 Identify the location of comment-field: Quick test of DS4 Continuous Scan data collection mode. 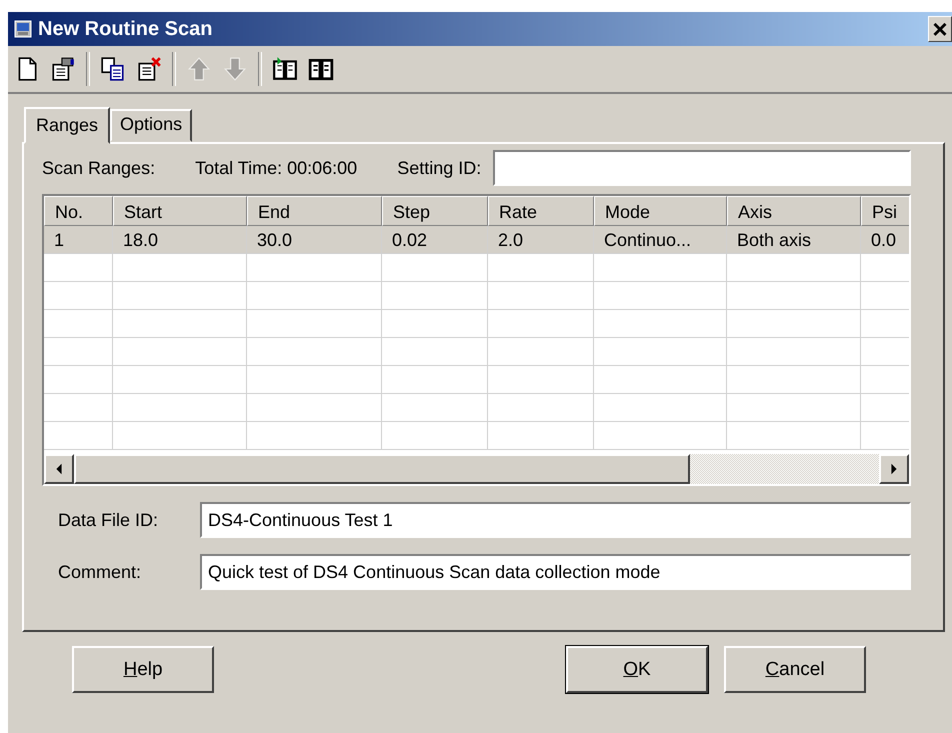
(555, 572).